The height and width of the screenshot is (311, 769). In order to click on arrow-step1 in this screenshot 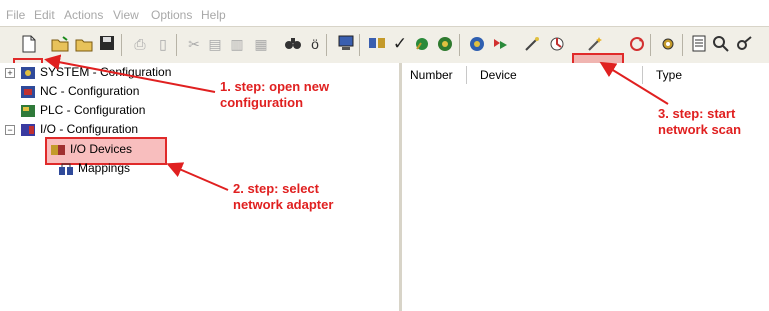, I will do `click(130, 73)`.